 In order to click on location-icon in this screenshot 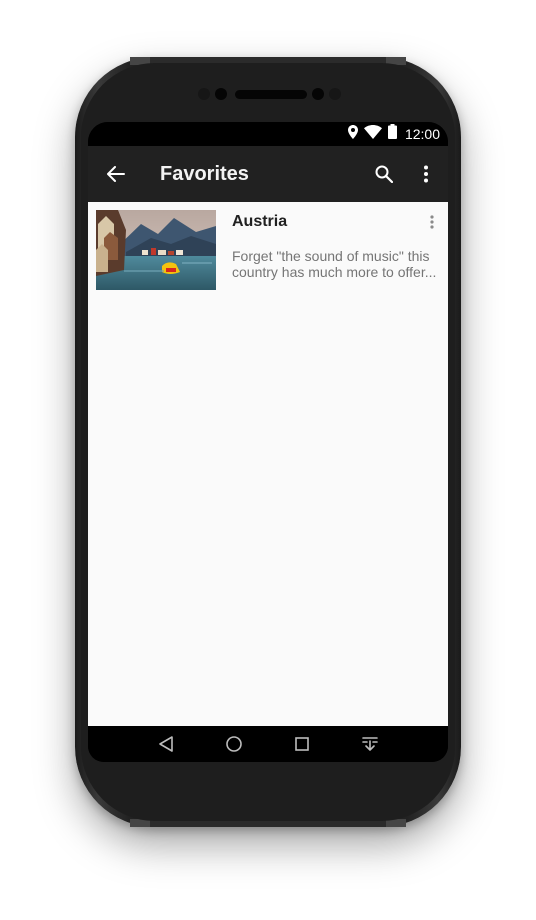, I will do `click(352, 134)`.